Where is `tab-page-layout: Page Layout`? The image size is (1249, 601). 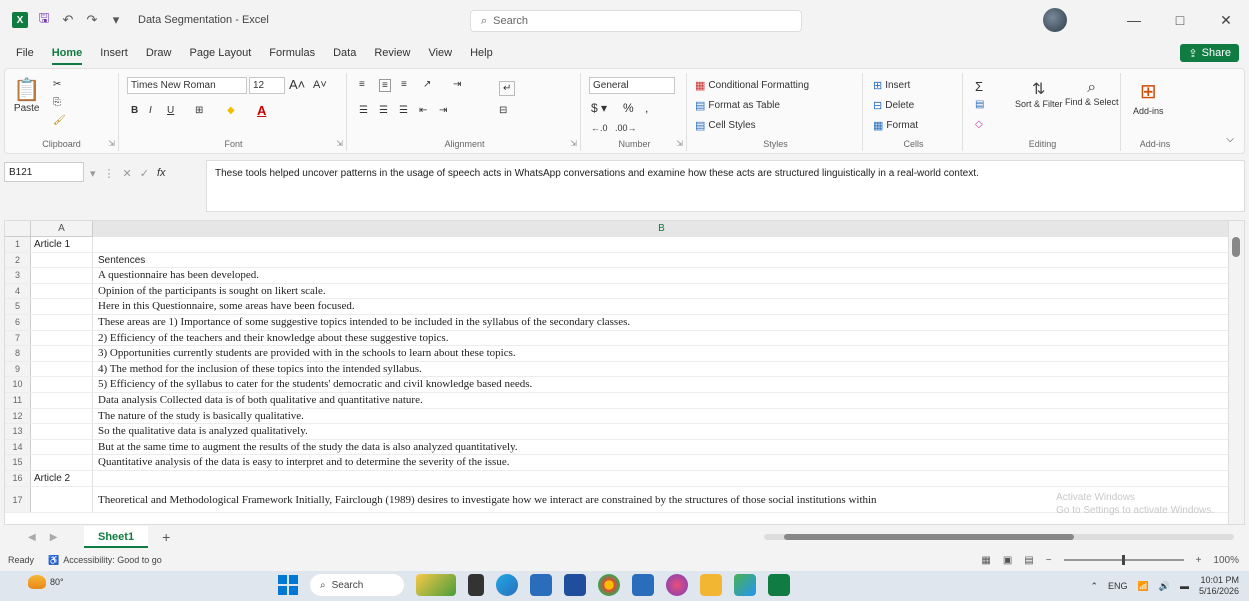
tab-page-layout: Page Layout is located at coordinates (220, 53).